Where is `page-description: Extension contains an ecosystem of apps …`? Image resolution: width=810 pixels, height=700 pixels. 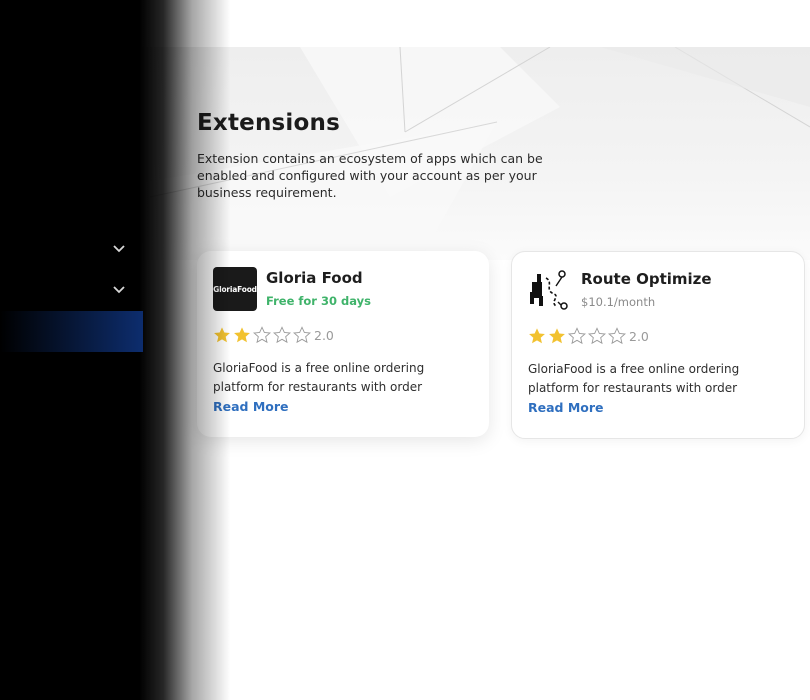
page-description: Extension contains an ecosystem of apps … is located at coordinates (370, 175).